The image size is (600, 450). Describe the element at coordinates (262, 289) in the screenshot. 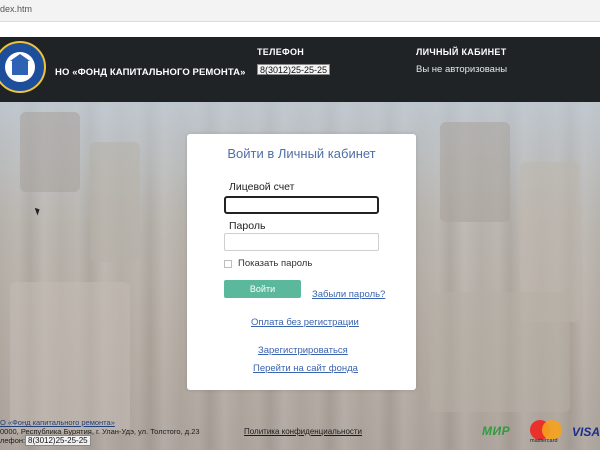

I see `login-button: Войти` at that location.